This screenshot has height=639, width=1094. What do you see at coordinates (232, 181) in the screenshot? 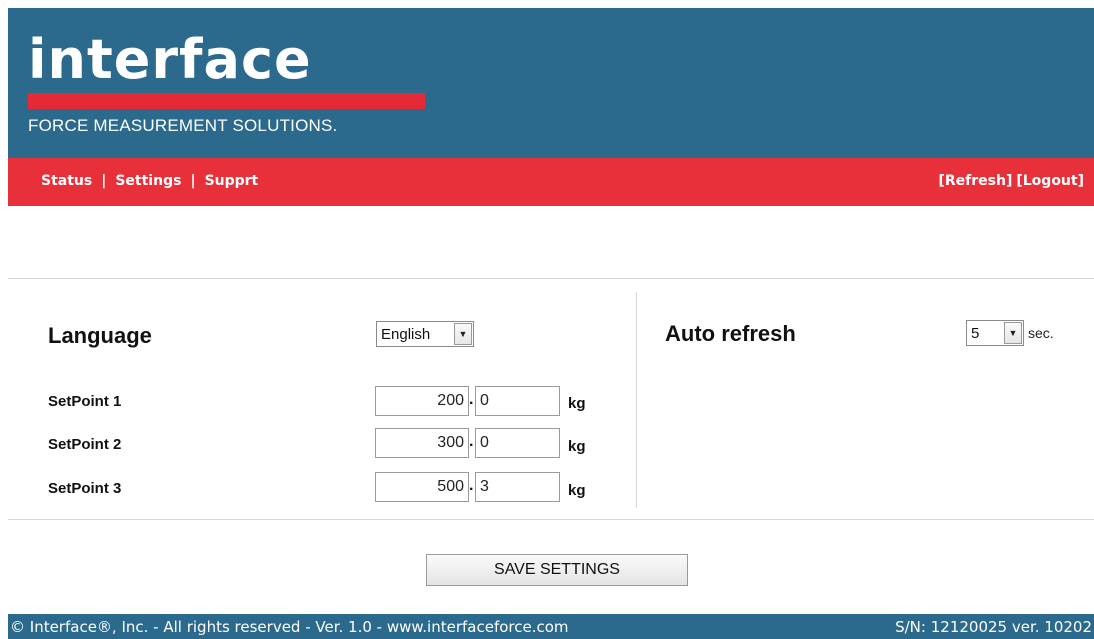
I see `nav-item-support: Supprt` at bounding box center [232, 181].